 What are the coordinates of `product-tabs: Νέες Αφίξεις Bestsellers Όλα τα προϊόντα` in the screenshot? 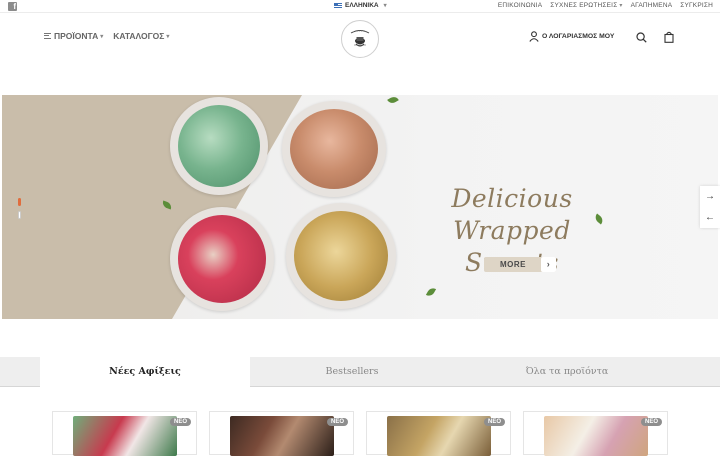 It's located at (360, 373).